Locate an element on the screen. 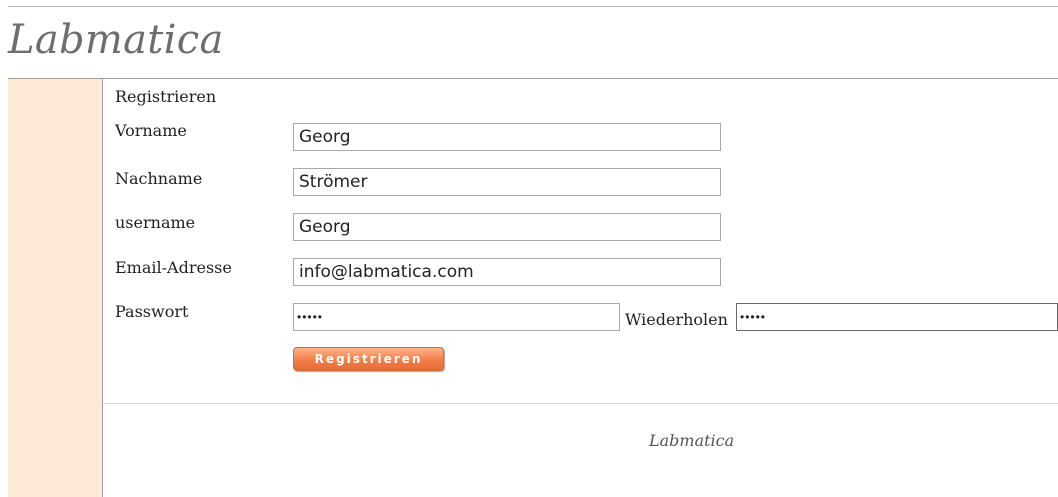  repeat-password-input is located at coordinates (897, 317).